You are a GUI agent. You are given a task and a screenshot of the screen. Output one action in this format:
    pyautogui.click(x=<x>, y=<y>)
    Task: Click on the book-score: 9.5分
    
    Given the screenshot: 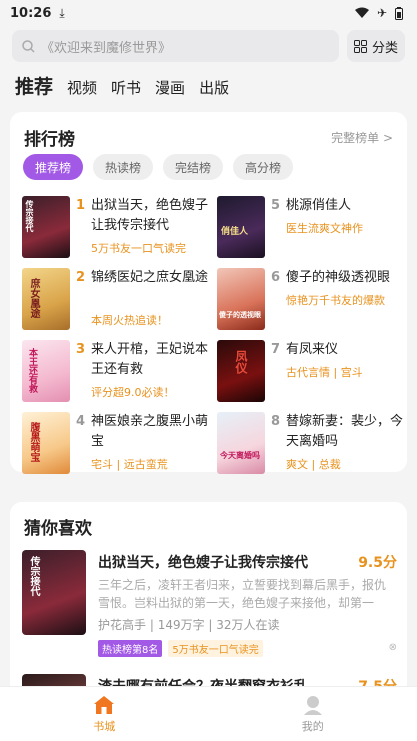 What is the action you would take?
    pyautogui.click(x=377, y=563)
    